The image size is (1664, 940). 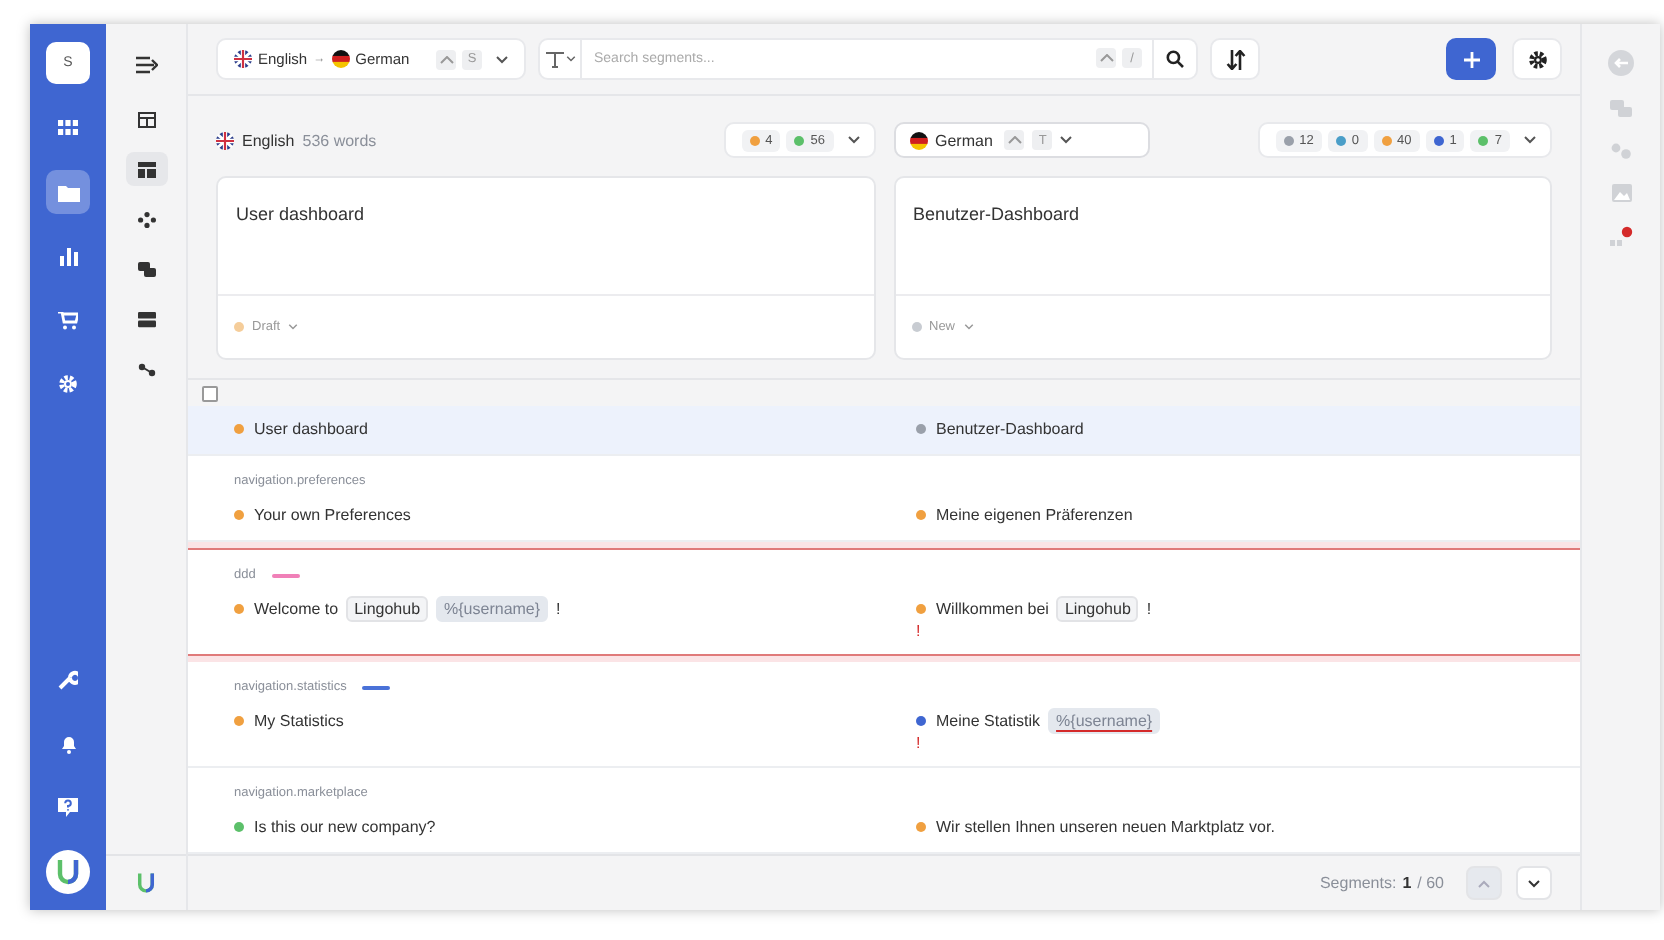 What do you see at coordinates (345, 826) in the screenshot?
I see `source-text: Is this our new company?` at bounding box center [345, 826].